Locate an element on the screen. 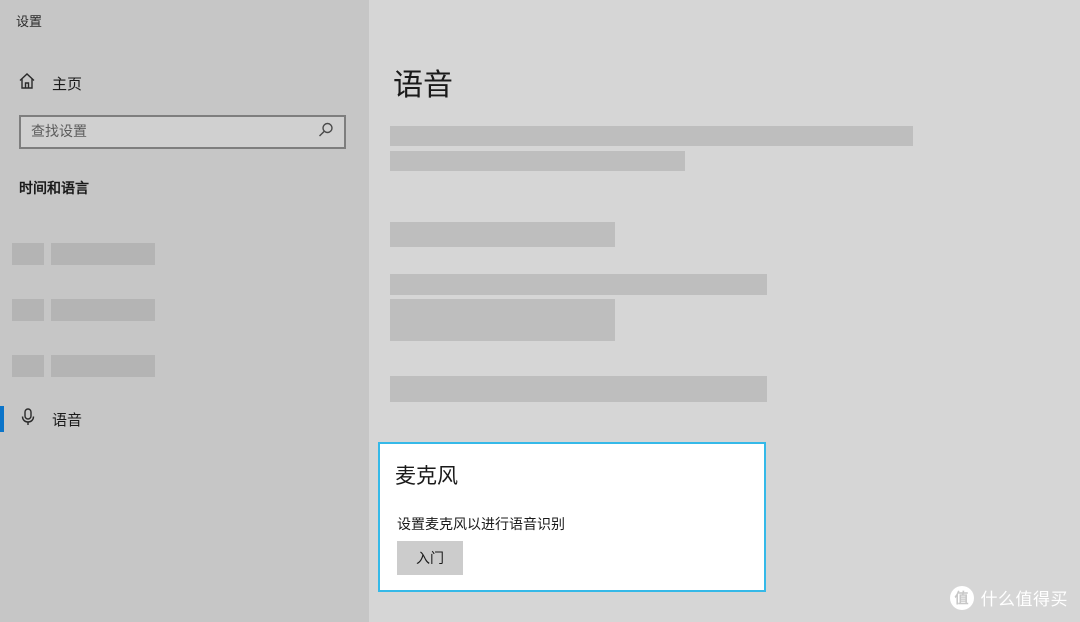 The height and width of the screenshot is (622, 1080). search-icon is located at coordinates (330, 132).